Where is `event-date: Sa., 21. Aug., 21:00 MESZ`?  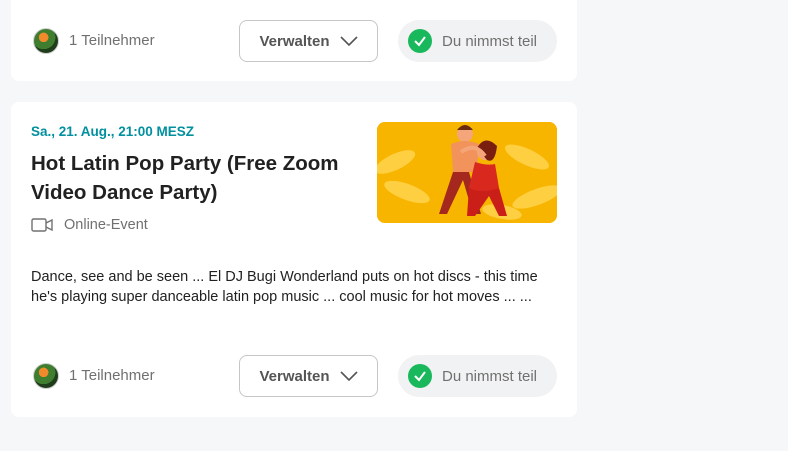
event-date: Sa., 21. Aug., 21:00 MESZ is located at coordinates (113, 131).